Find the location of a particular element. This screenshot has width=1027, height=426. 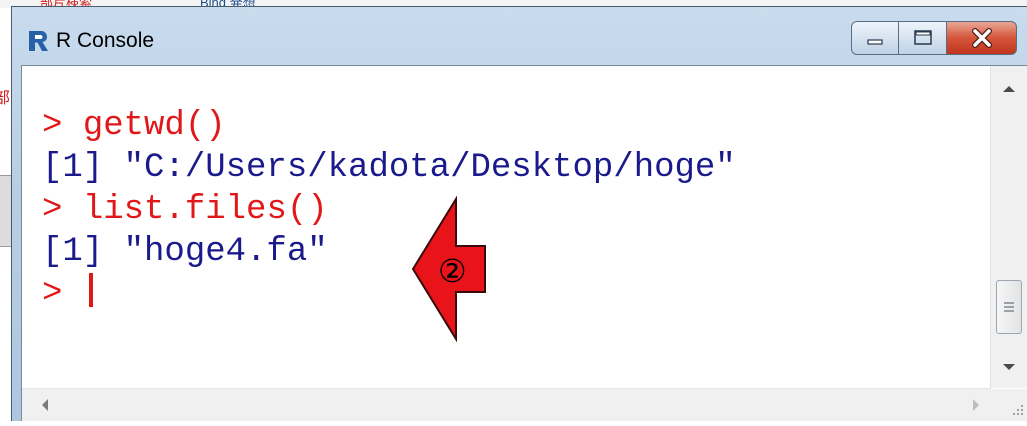

close-icon is located at coordinates (981, 38).